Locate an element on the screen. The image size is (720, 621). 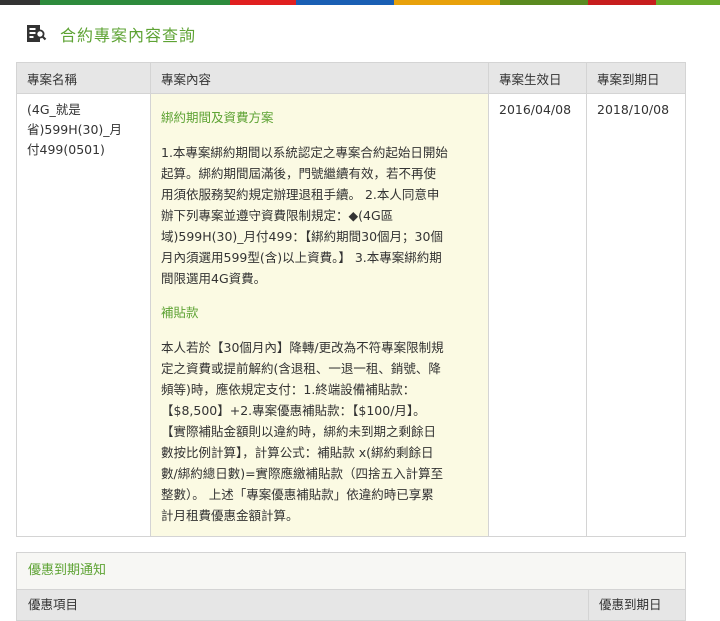
col-header-discount-end-date: 優惠到期日 is located at coordinates (636, 605).